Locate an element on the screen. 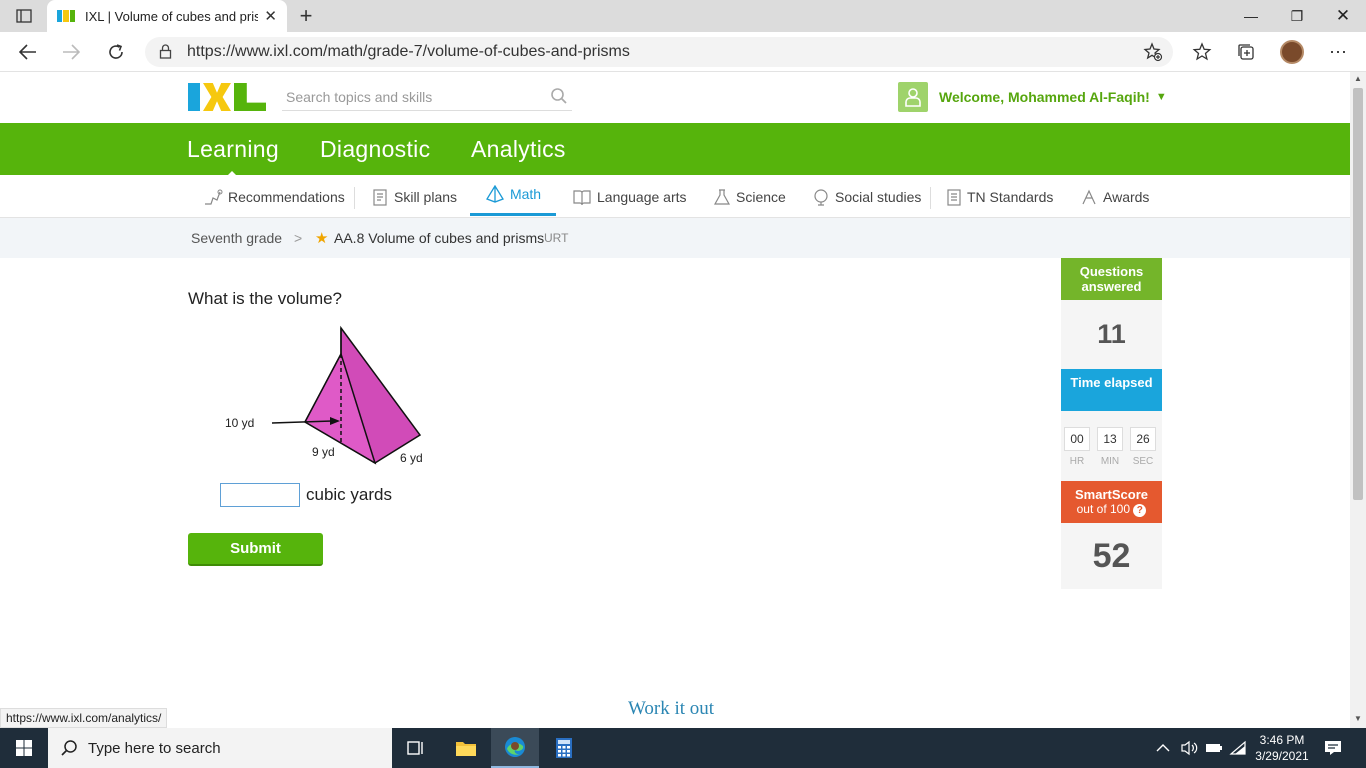 The image size is (1366, 768). edge-browser-icon is located at coordinates (515, 748).